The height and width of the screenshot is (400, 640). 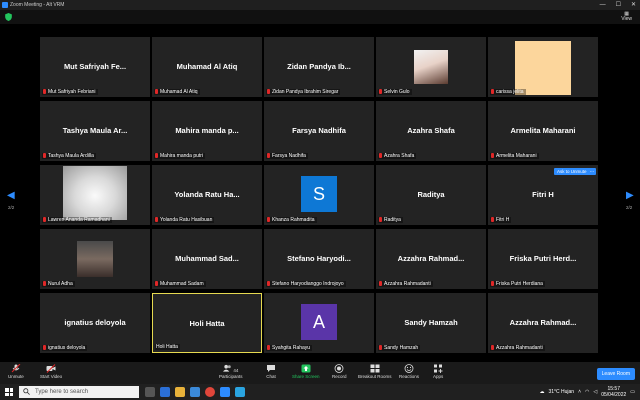 What do you see at coordinates (632, 392) in the screenshot?
I see `notification-icon: ▭` at bounding box center [632, 392].